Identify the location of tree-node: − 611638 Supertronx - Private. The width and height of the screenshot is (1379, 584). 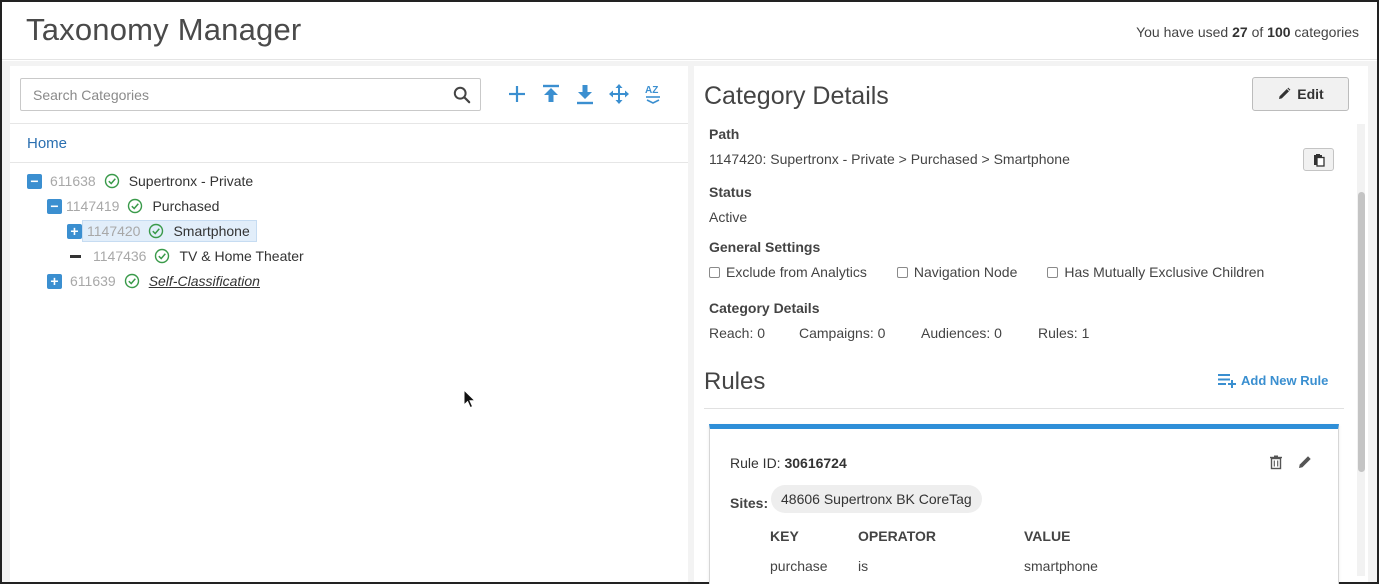
(140, 181).